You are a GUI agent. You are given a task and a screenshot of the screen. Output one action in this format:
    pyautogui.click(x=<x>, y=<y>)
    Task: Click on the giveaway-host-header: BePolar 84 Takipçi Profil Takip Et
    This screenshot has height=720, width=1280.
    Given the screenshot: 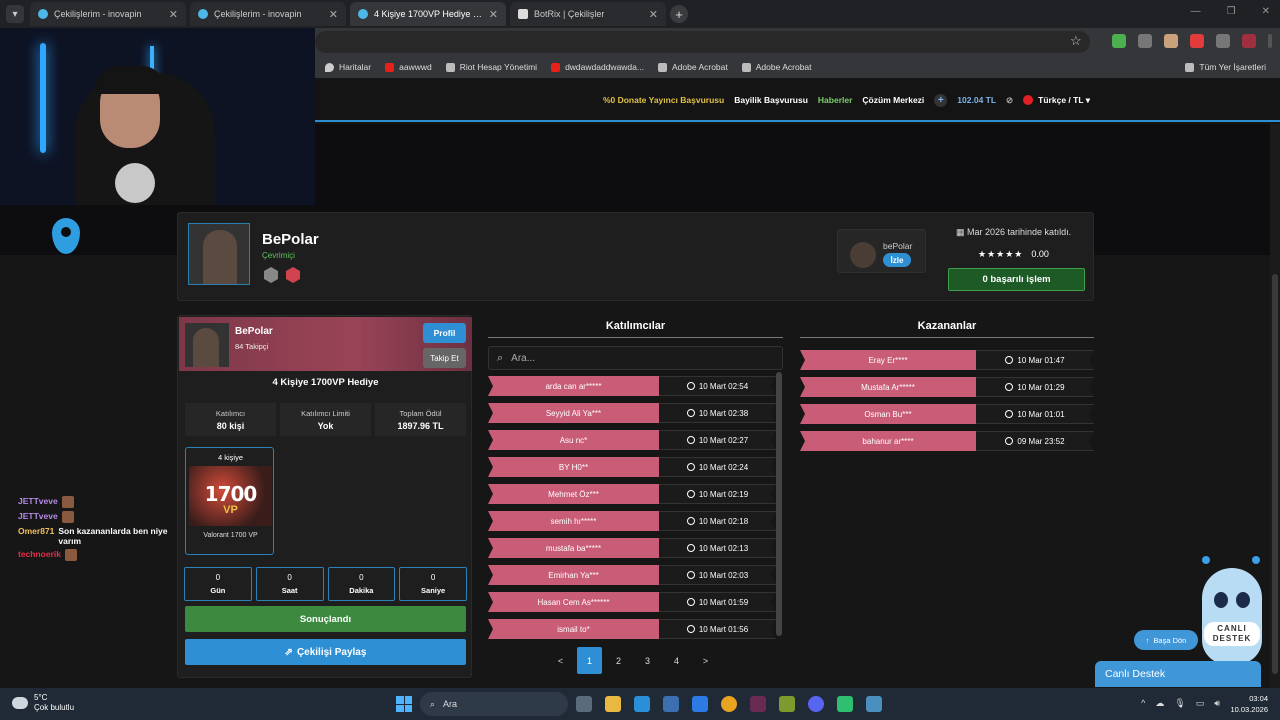 What is the action you would take?
    pyautogui.click(x=325, y=344)
    